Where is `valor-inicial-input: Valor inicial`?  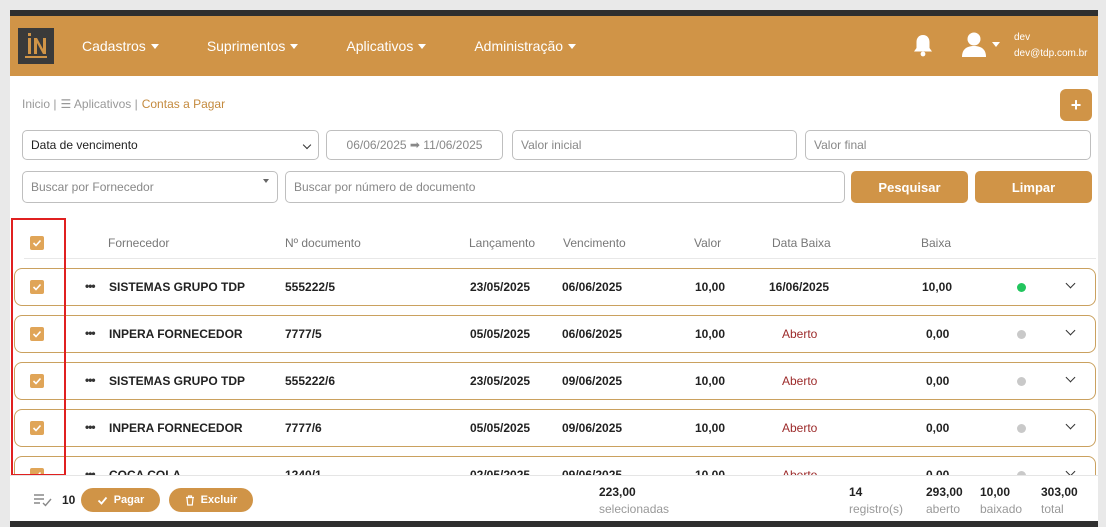 valor-inicial-input: Valor inicial is located at coordinates (654, 145).